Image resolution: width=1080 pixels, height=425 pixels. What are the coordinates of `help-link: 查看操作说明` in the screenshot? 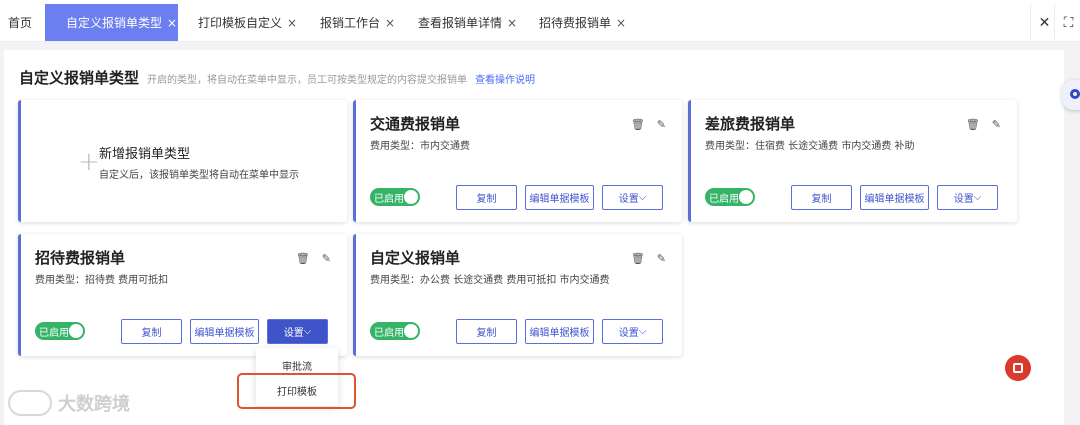 It's located at (505, 78).